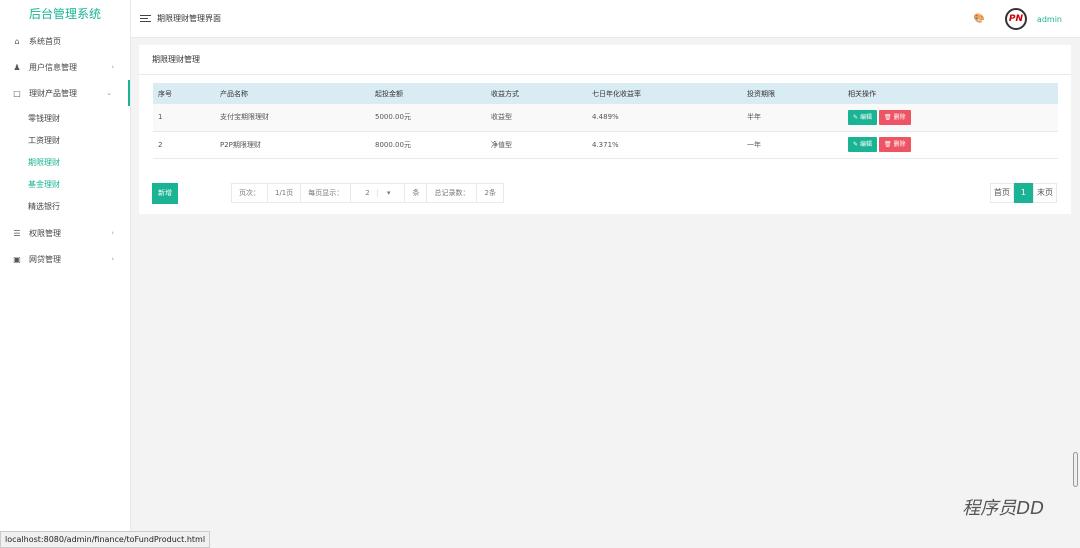  What do you see at coordinates (505, 93) in the screenshot?
I see `column-header: 收益方式` at bounding box center [505, 93].